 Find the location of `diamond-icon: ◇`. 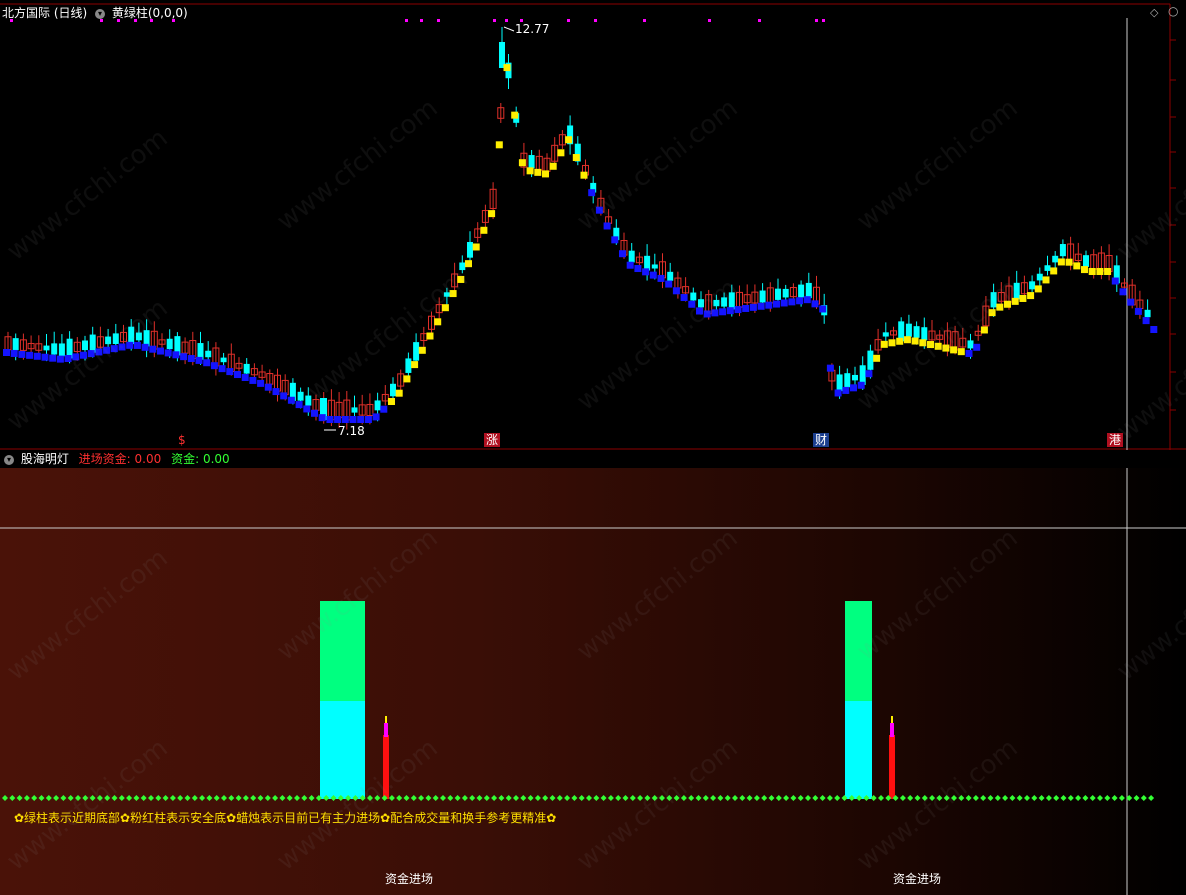

diamond-icon: ◇ is located at coordinates (1154, 12).